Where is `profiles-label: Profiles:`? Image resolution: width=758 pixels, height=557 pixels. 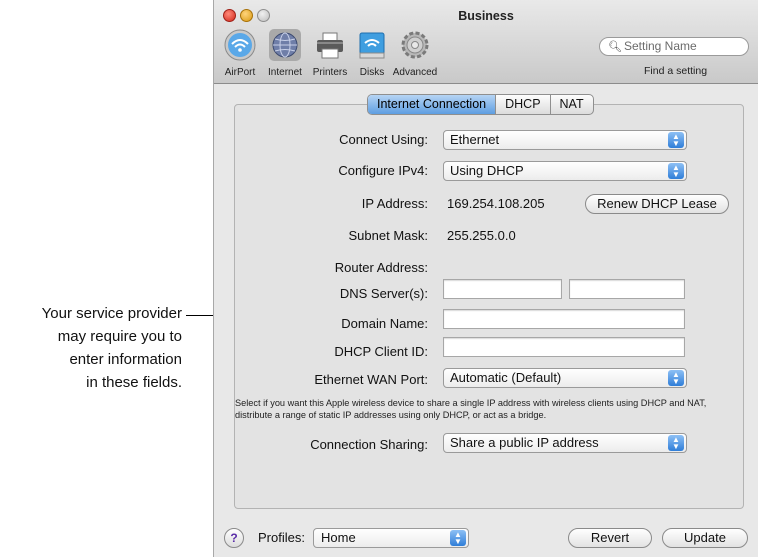 profiles-label: Profiles: is located at coordinates (281, 537).